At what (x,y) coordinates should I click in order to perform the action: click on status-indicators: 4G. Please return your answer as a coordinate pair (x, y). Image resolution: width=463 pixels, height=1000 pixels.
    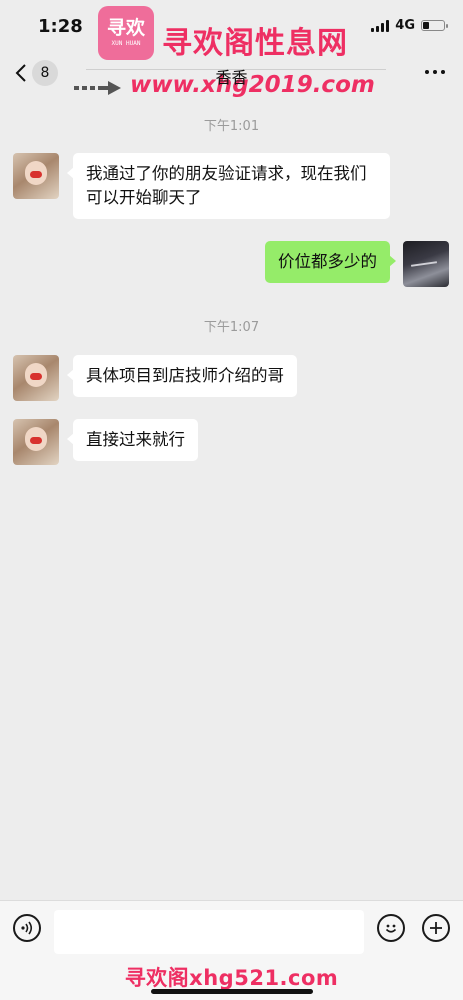
    Looking at the image, I should click on (409, 25).